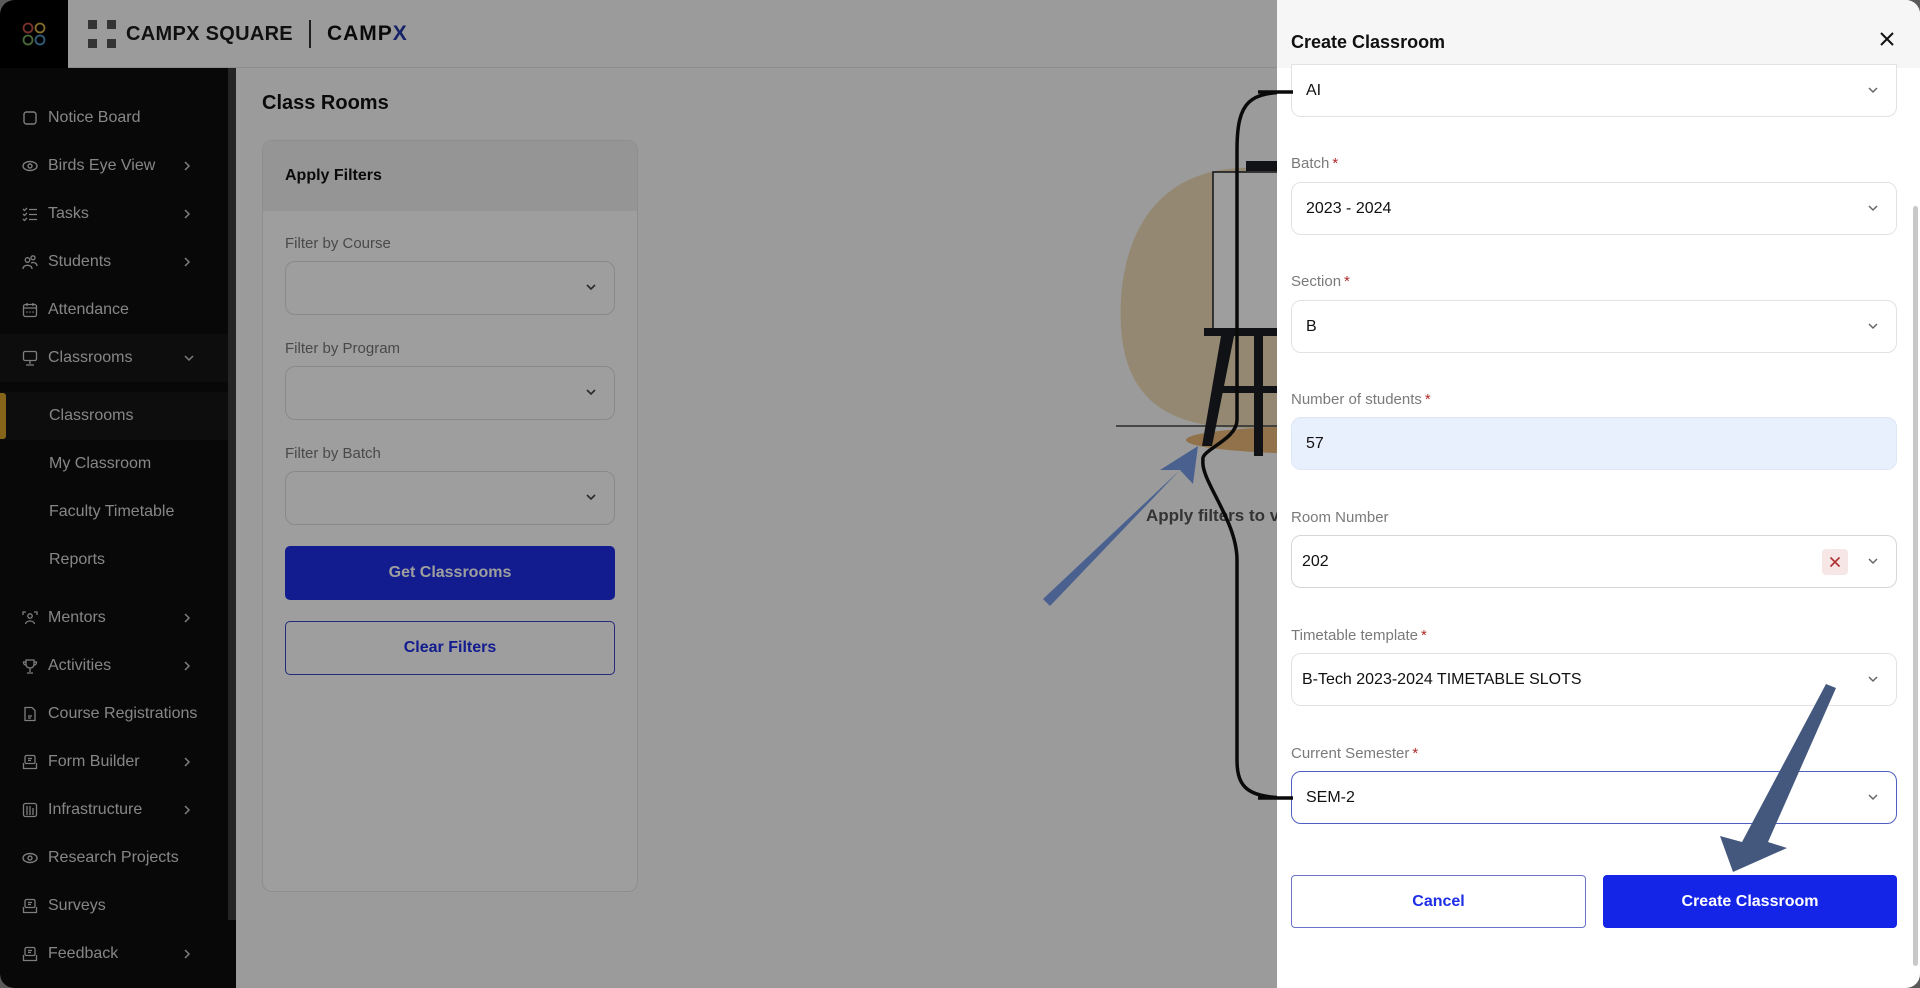  I want to click on timetable-label: Timetable template *, so click(1359, 635).